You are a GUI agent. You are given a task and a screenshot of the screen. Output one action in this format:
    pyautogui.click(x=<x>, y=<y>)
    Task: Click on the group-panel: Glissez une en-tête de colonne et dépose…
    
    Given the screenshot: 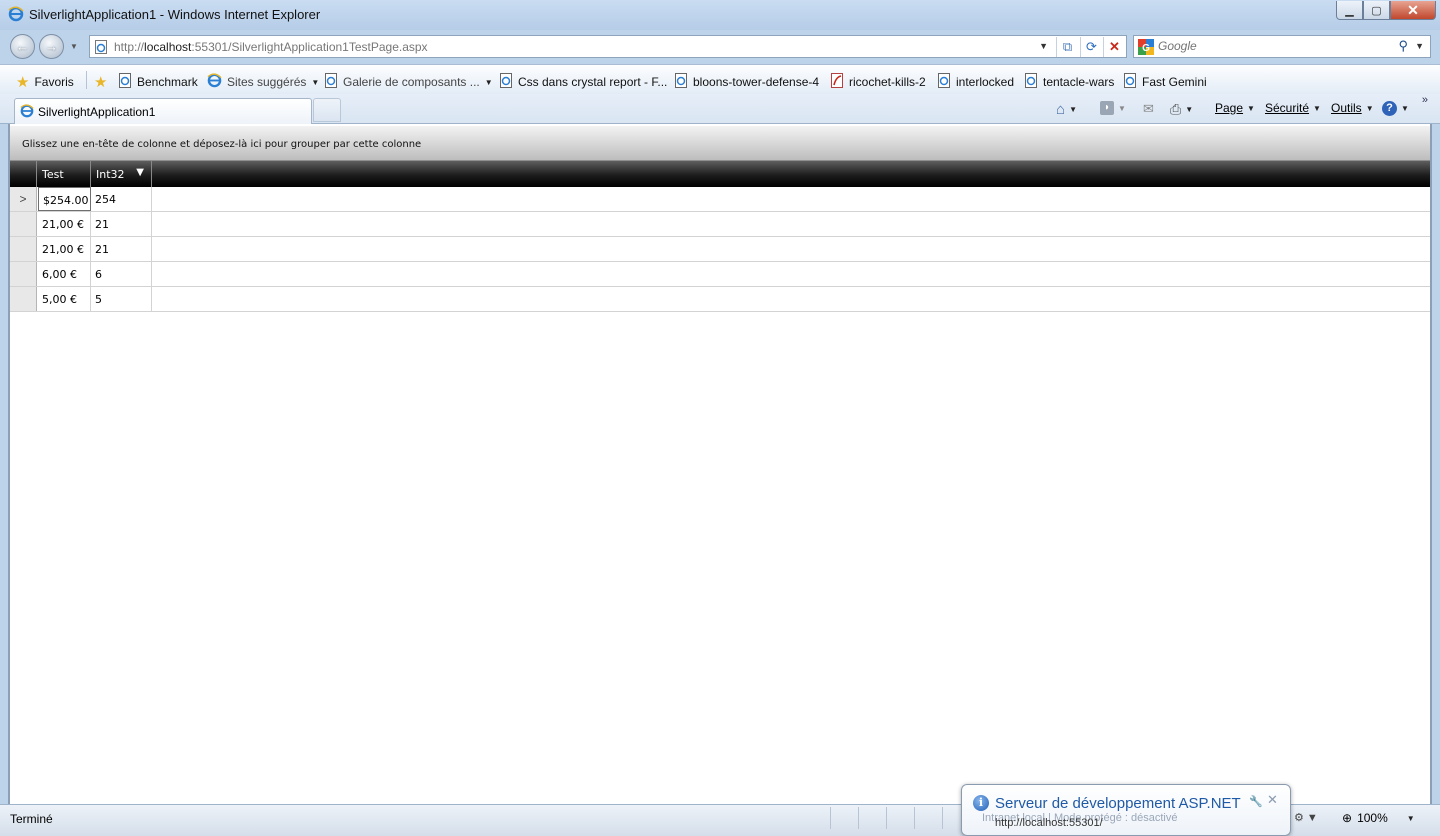 What is the action you would take?
    pyautogui.click(x=720, y=143)
    